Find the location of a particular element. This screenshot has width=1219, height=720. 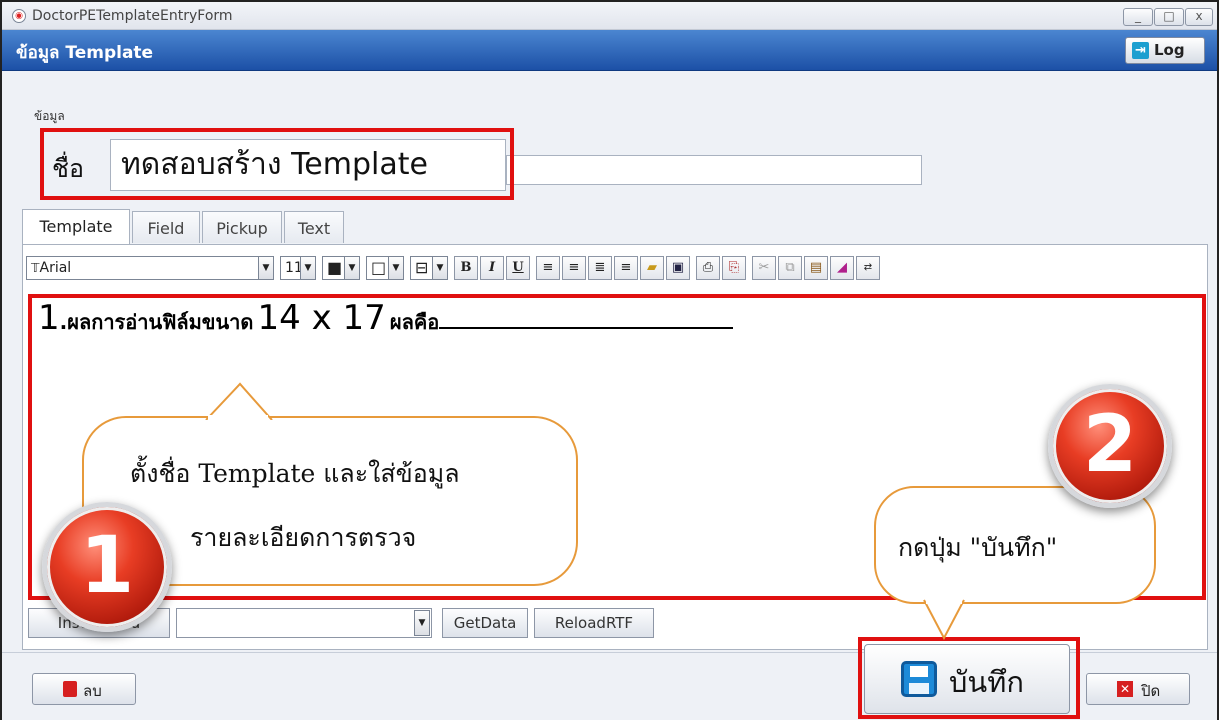

callout-2-text: กดปุ่ม "บันทึก" is located at coordinates (978, 547).